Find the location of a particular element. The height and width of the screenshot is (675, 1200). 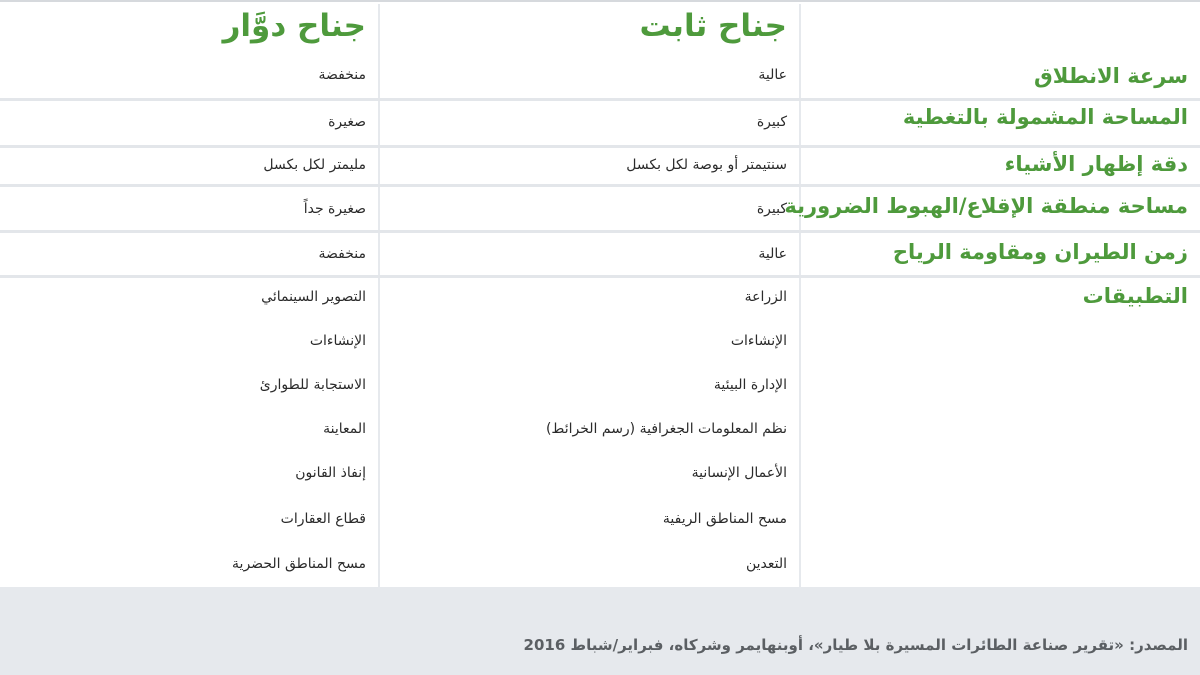

list-item: إنفاذ القانون is located at coordinates (330, 473).